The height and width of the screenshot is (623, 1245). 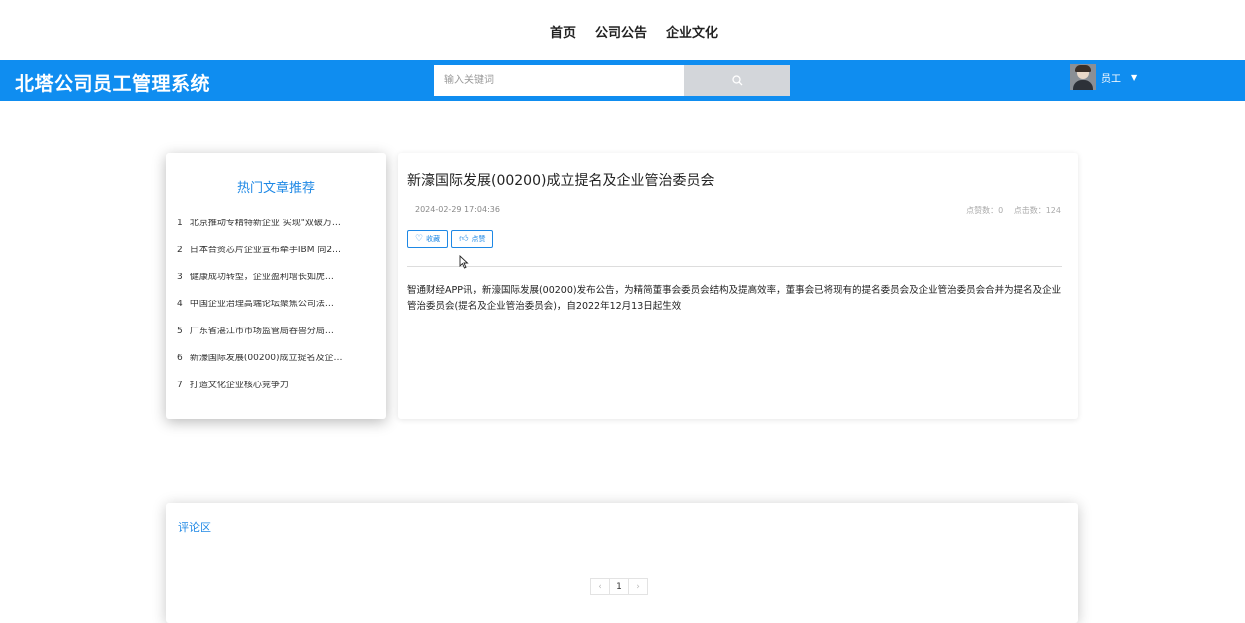 What do you see at coordinates (1111, 77) in the screenshot?
I see `user-name: 员工` at bounding box center [1111, 77].